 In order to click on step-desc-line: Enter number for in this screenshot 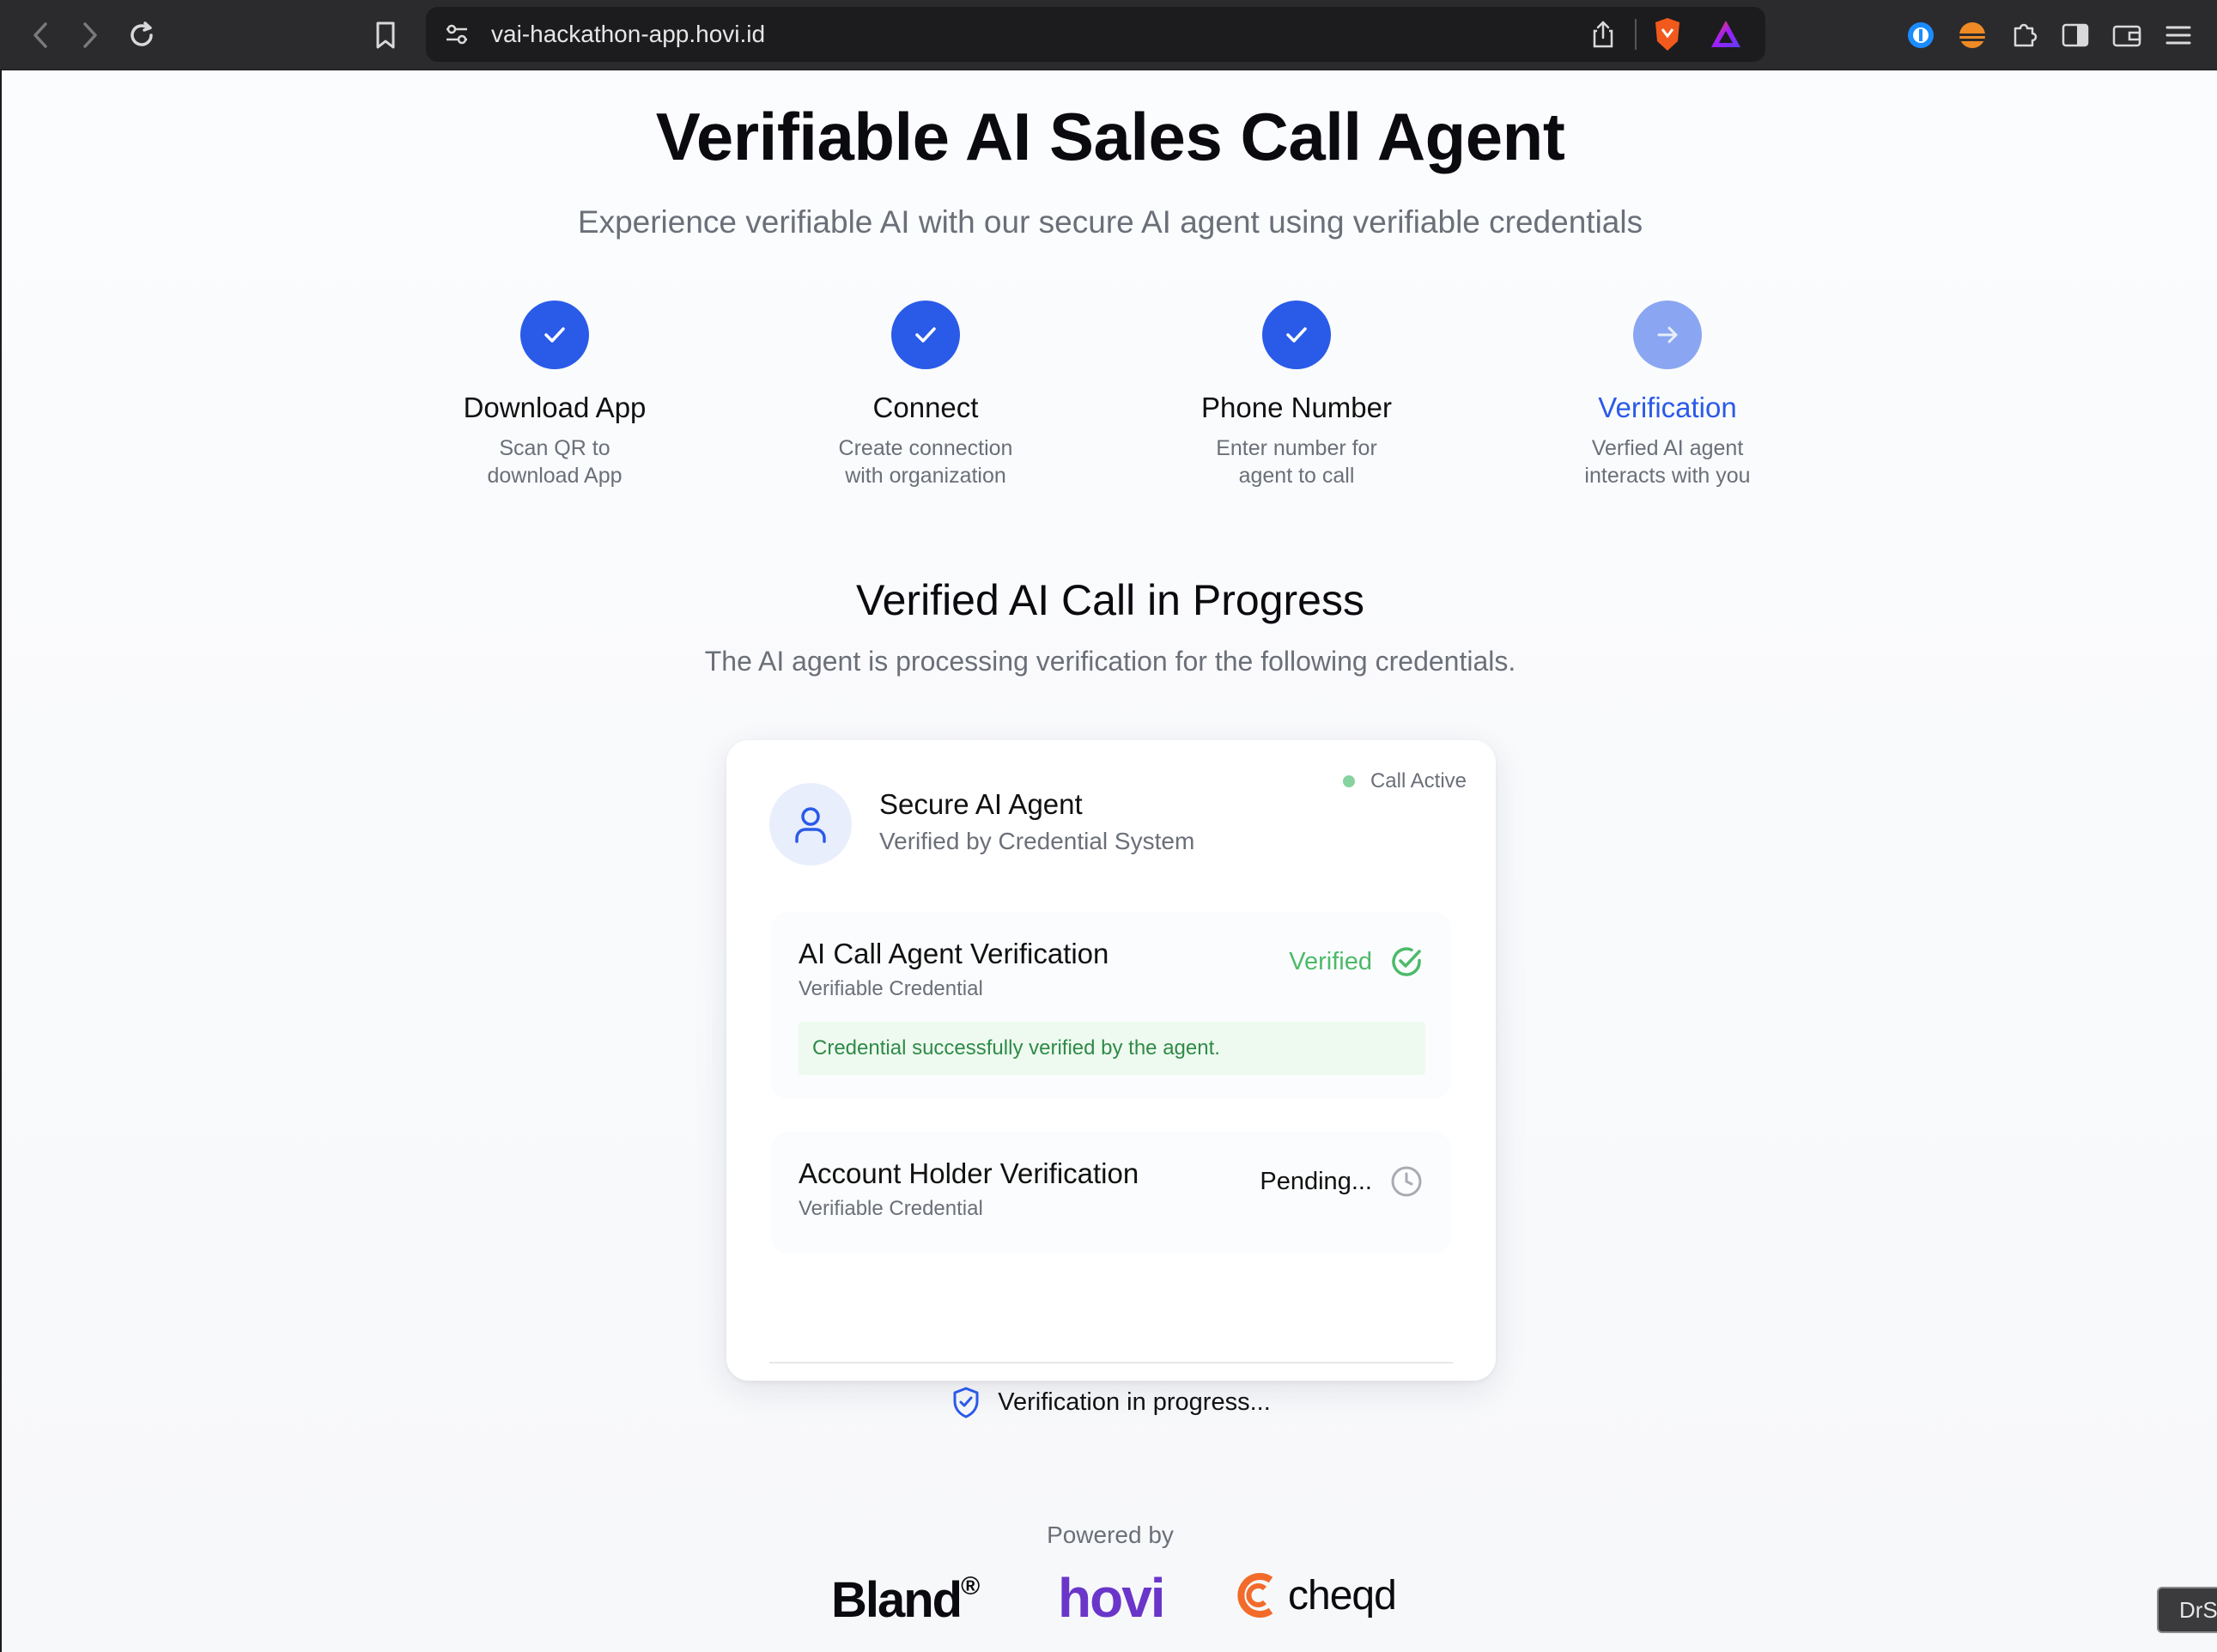, I will do `click(1296, 448)`.